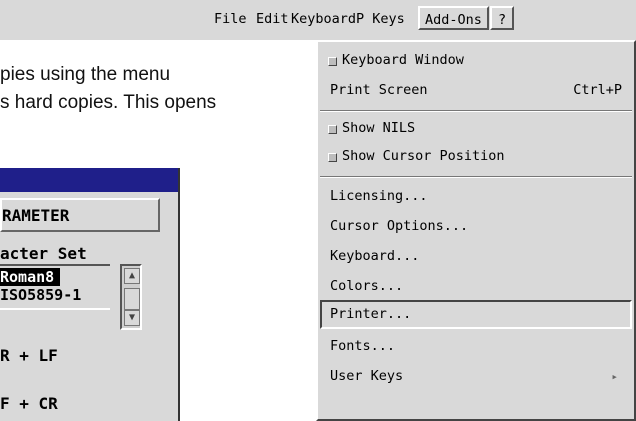  I want to click on character-set-label: acter Set, so click(43, 253).